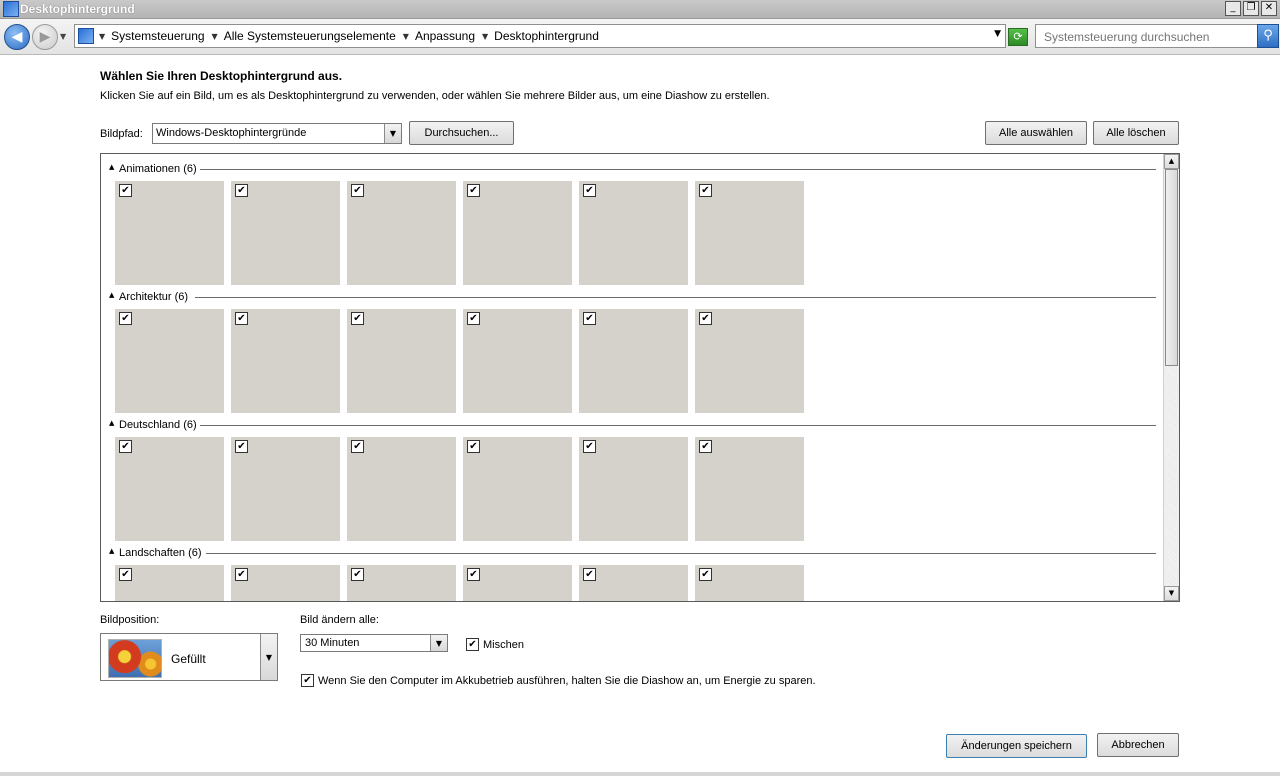  Describe the element at coordinates (121, 134) in the screenshot. I see `path-label: Bildpfad:` at that location.